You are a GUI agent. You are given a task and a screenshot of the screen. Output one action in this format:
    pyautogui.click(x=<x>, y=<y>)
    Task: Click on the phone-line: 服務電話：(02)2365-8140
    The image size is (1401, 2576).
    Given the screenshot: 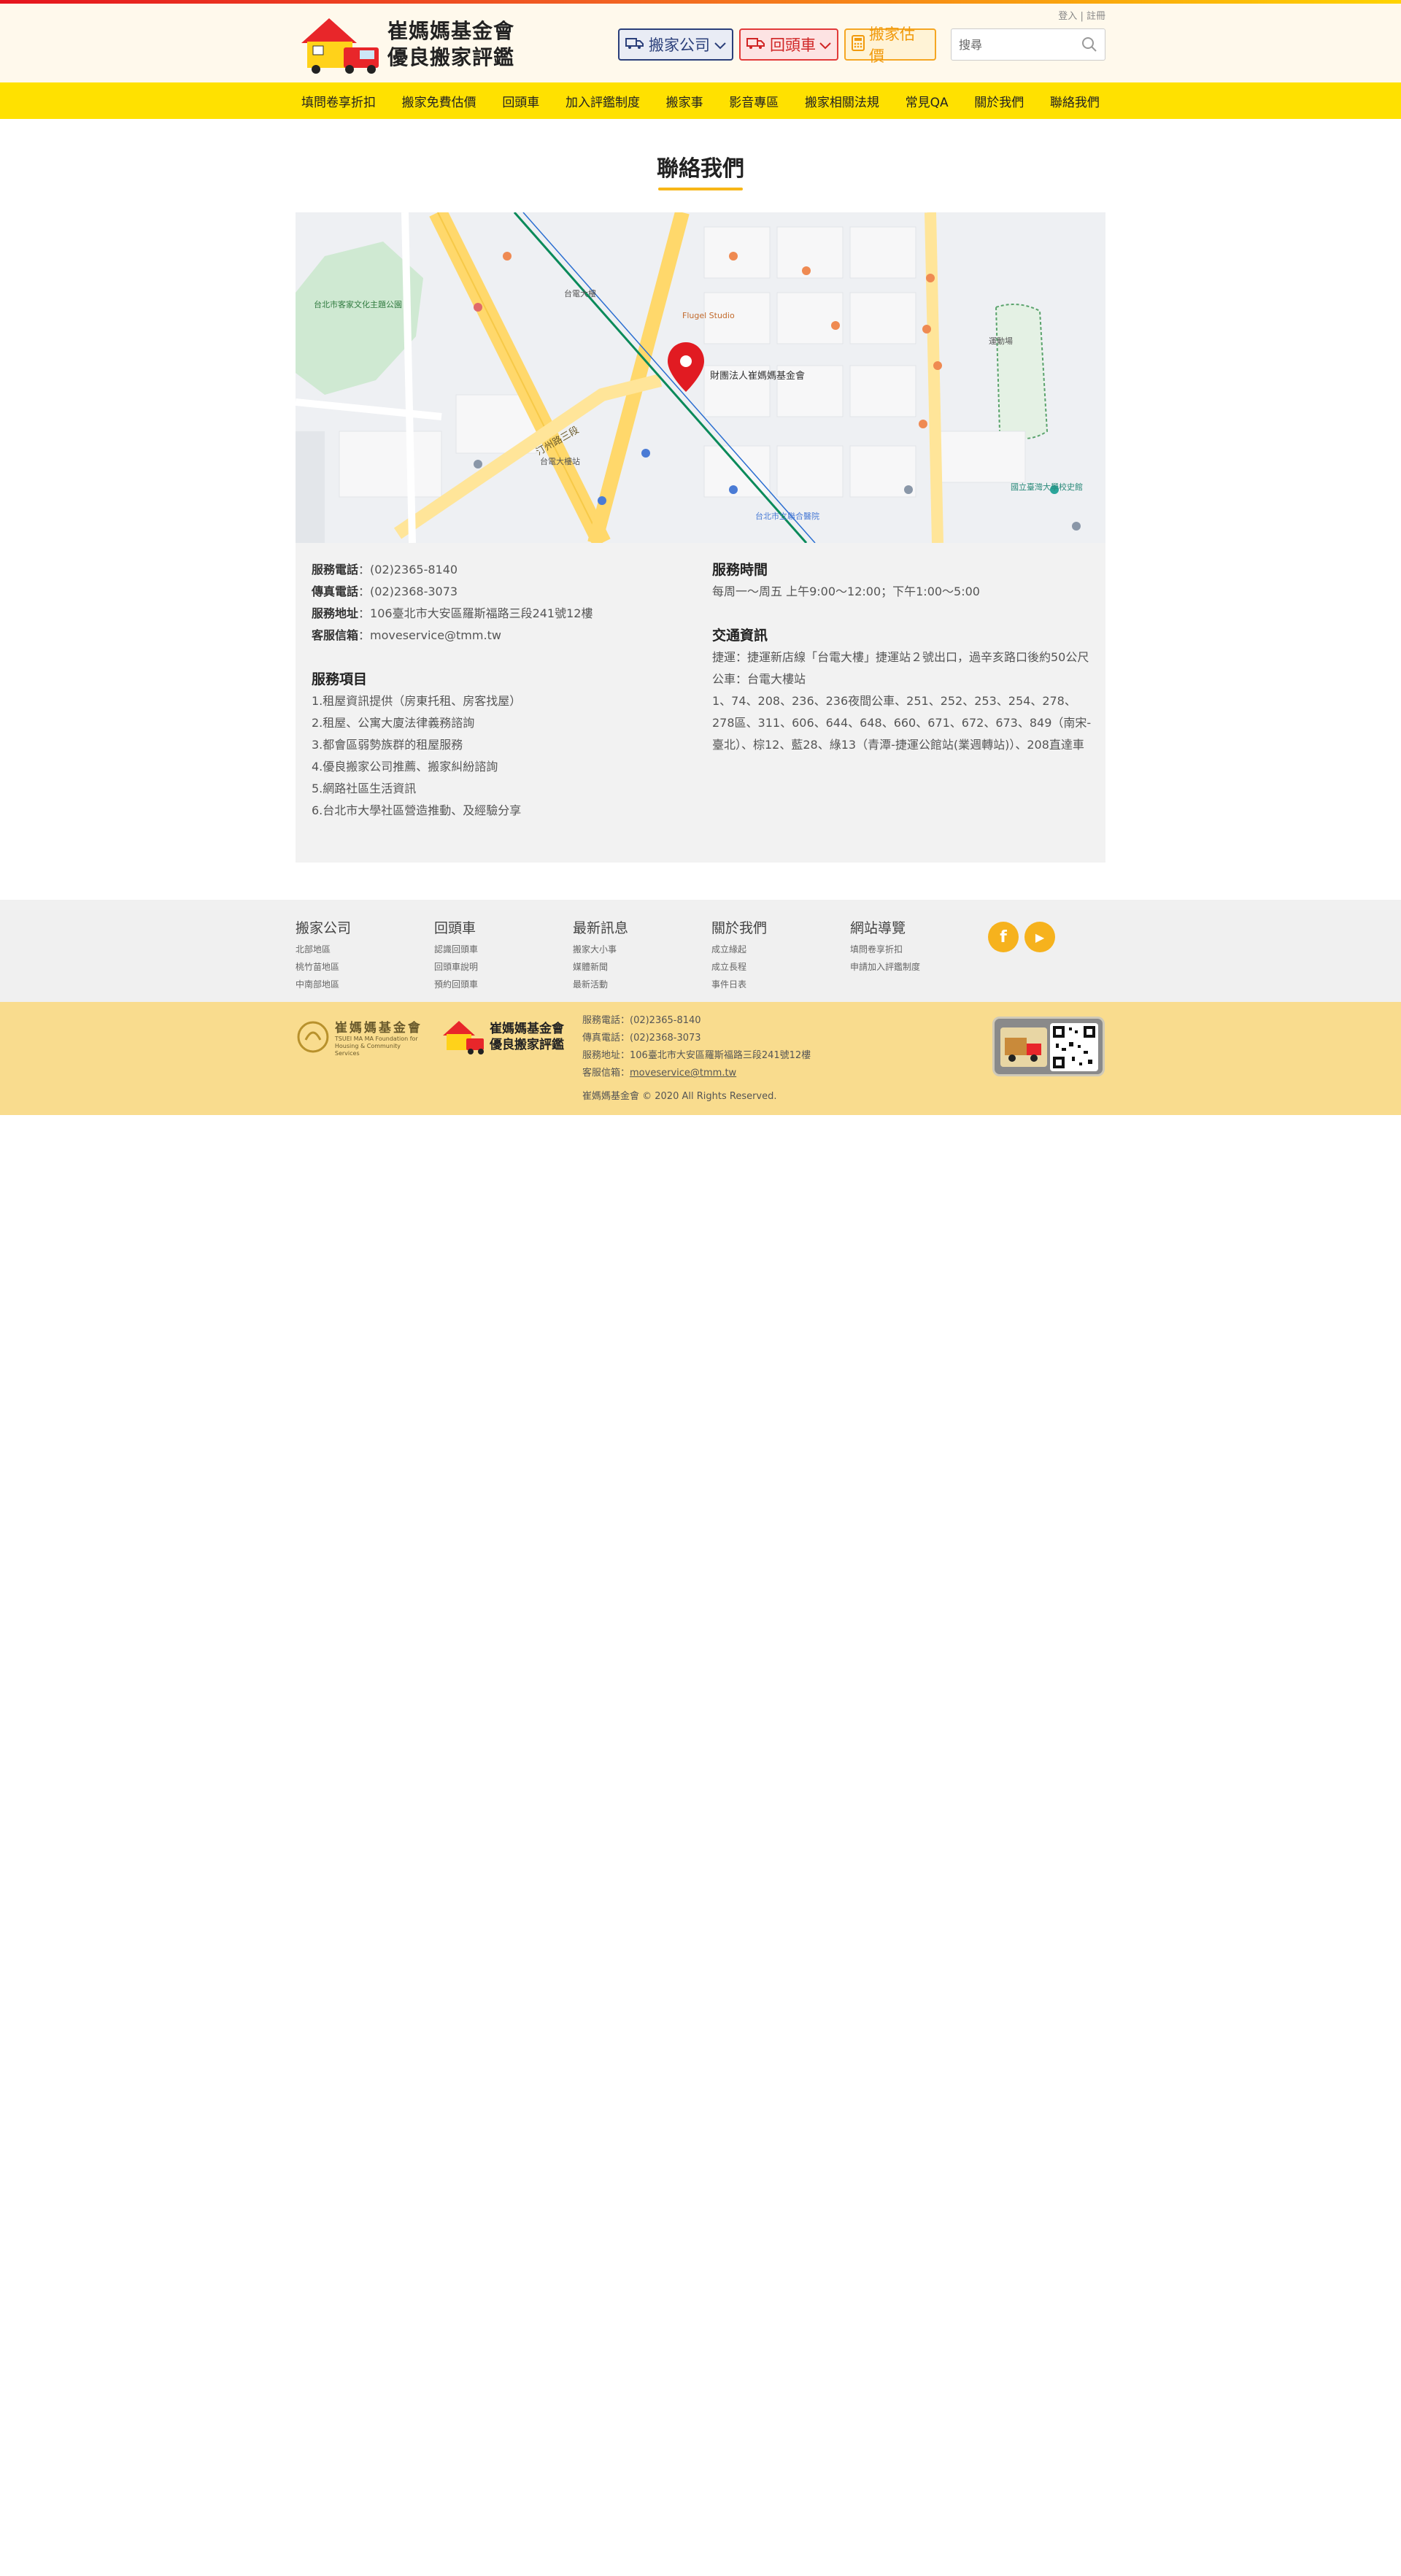 What is the action you would take?
    pyautogui.click(x=501, y=570)
    